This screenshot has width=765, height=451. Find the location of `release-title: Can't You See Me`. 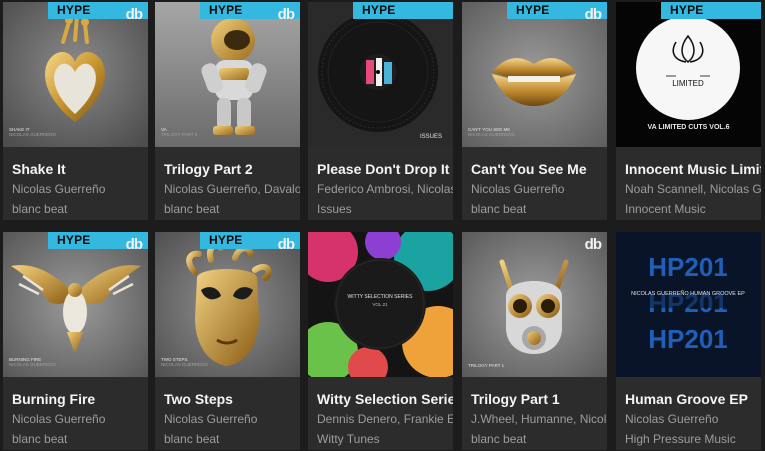

release-title: Can't You See Me is located at coordinates (539, 169).